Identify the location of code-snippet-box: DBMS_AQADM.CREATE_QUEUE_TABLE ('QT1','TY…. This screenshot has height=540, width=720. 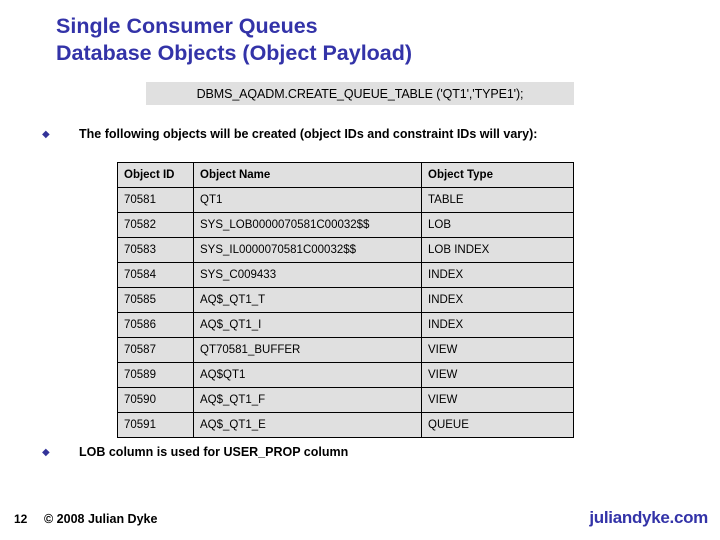
(360, 93).